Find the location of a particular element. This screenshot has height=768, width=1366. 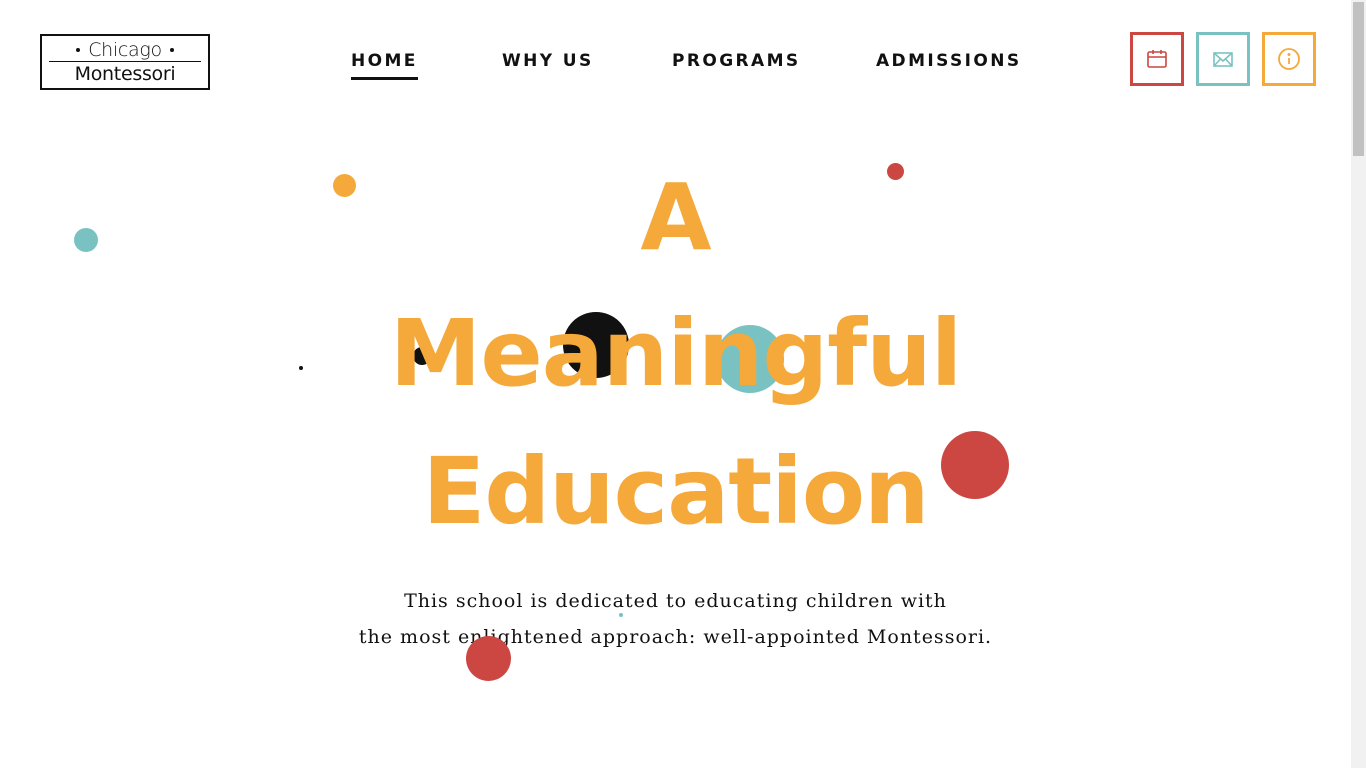

calendar-button is located at coordinates (1157, 59).